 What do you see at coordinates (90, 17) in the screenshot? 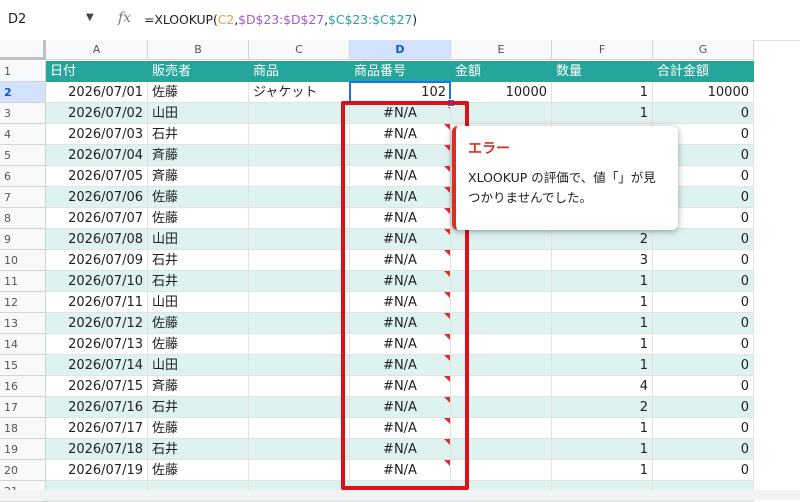
I see `chevron-down-icon: ▼` at bounding box center [90, 17].